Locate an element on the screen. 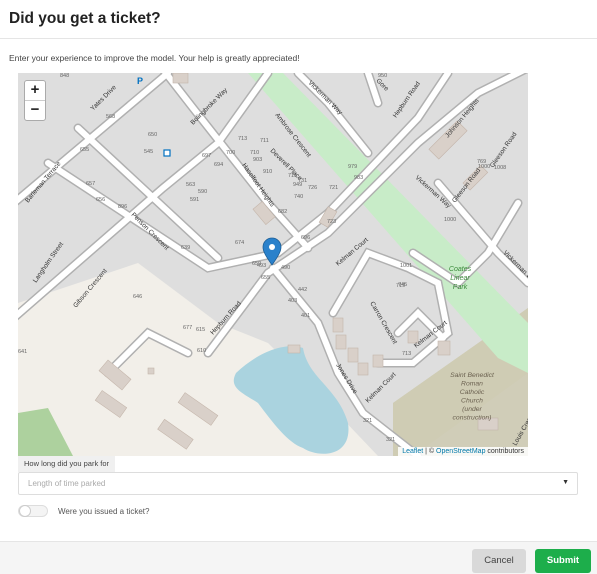  house-number: 674 is located at coordinates (239, 243).